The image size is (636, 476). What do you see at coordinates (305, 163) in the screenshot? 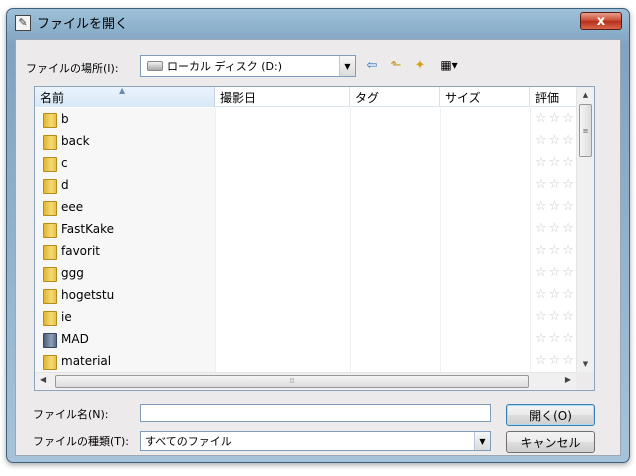
I see `file-row: c ☆☆☆` at bounding box center [305, 163].